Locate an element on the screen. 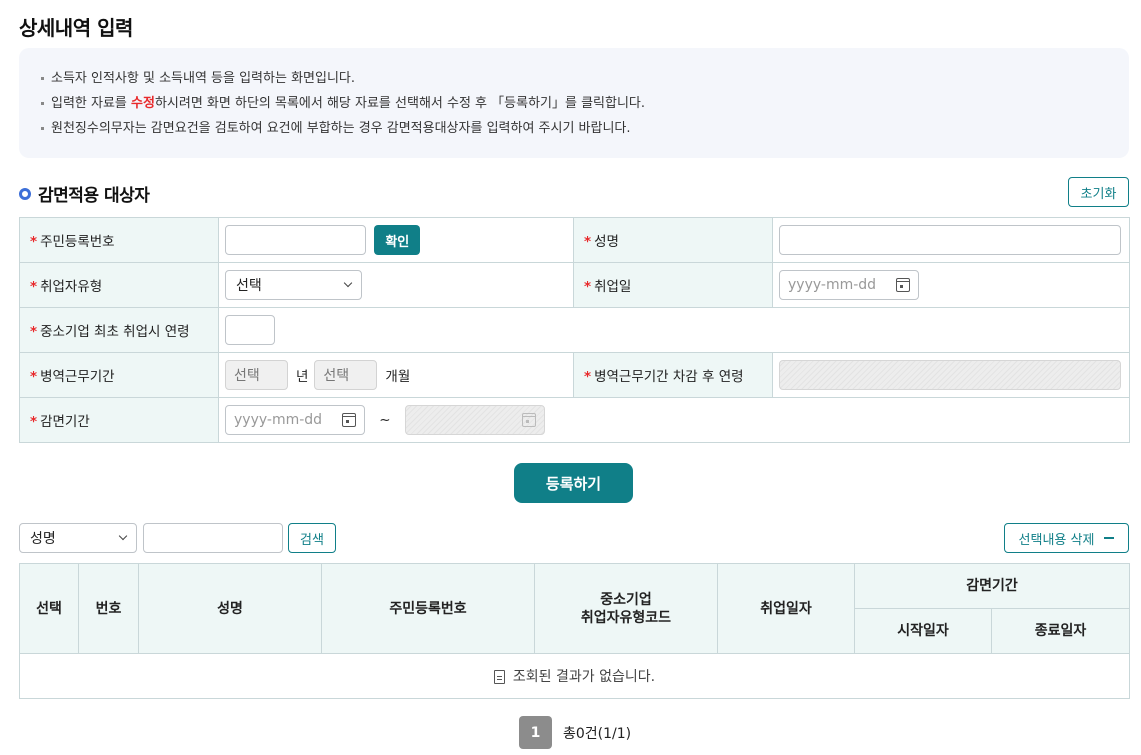  empty-row: 조회된 결과가 없습니다. is located at coordinates (574, 676).